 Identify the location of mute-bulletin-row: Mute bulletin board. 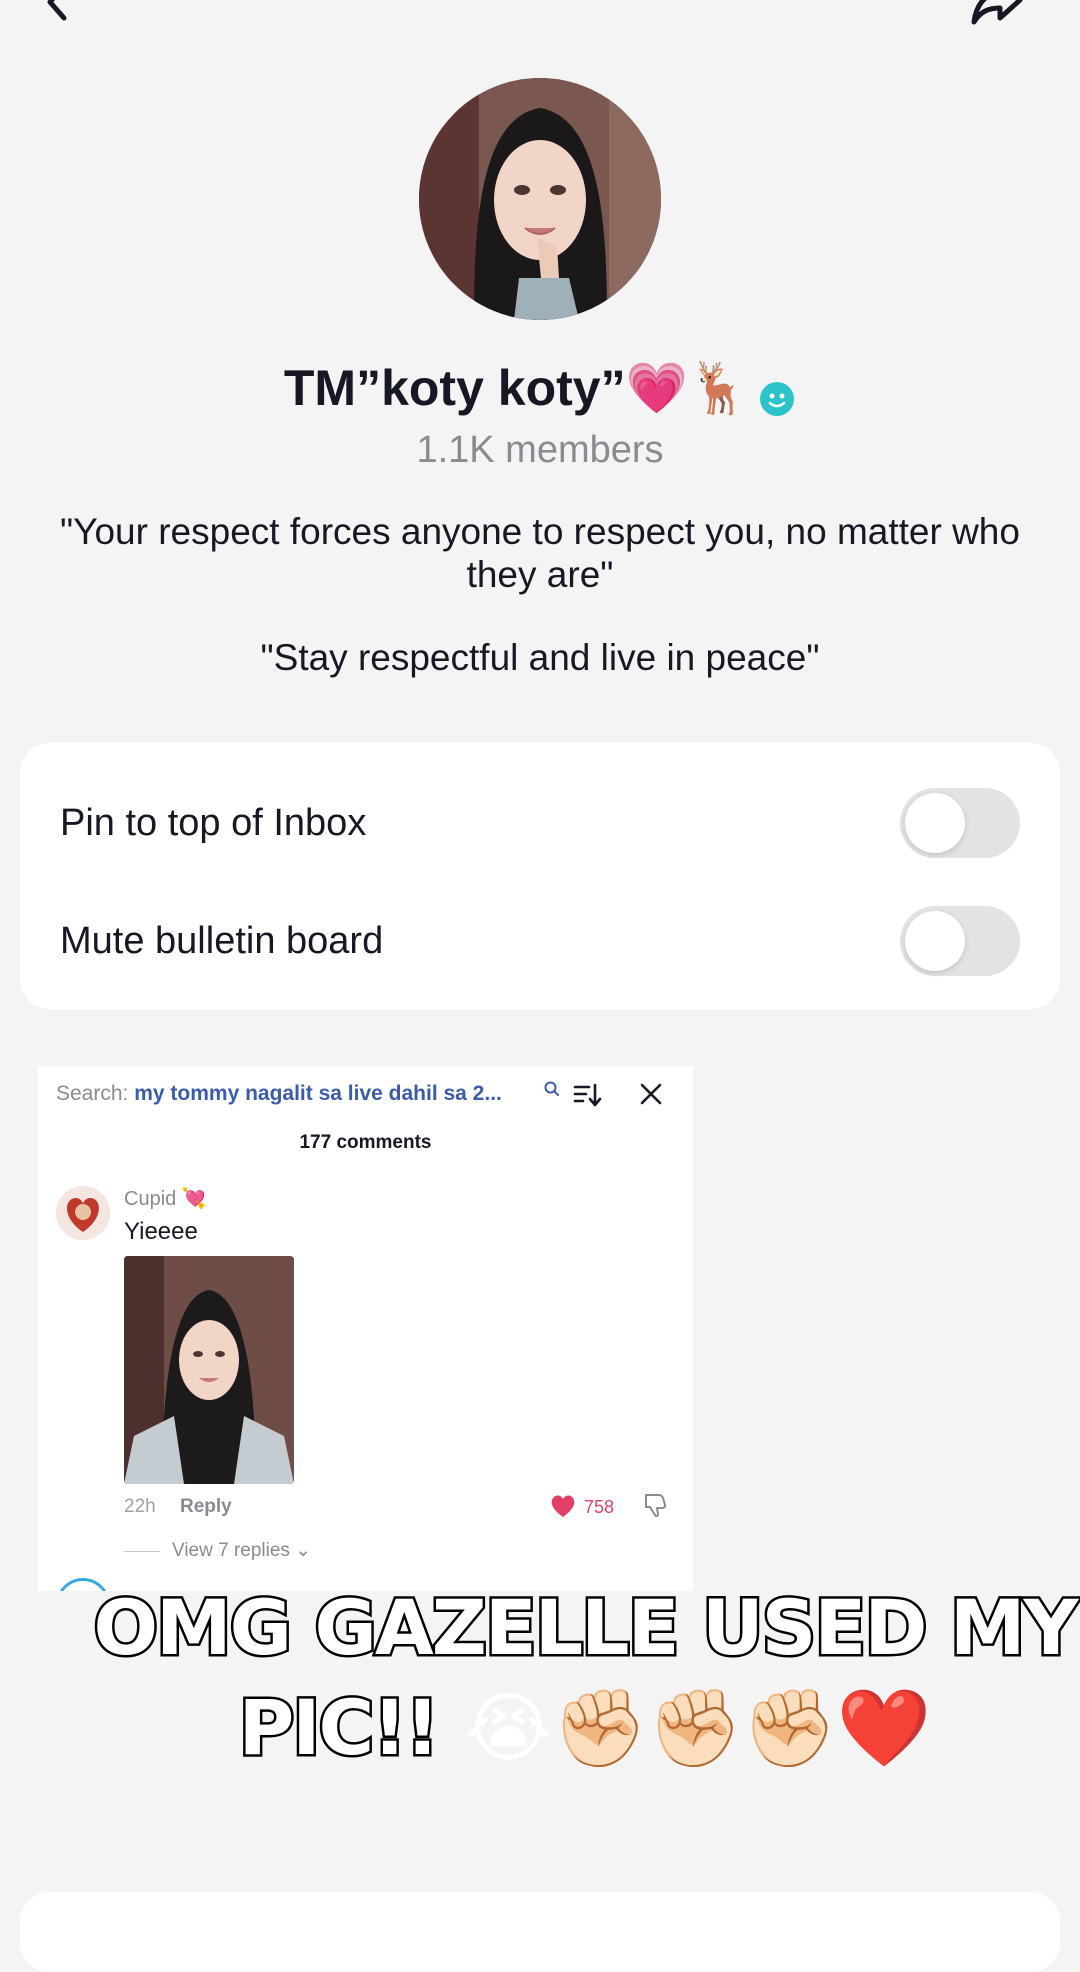
(540, 941).